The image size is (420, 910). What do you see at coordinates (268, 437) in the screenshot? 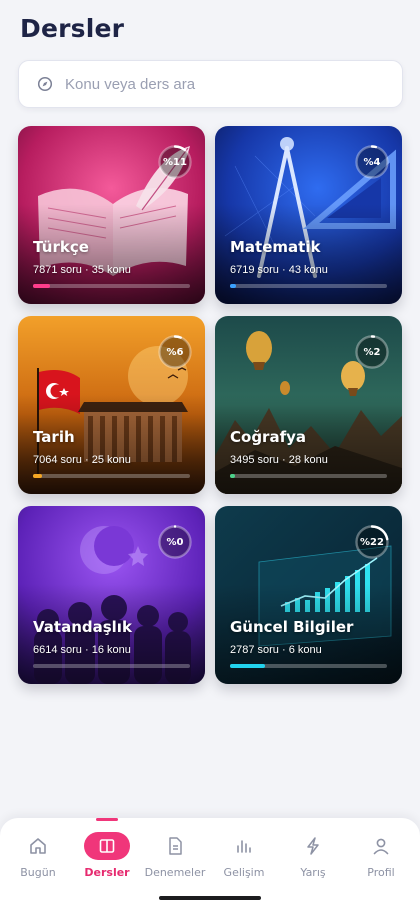
I see `subject-name: Coğrafya` at bounding box center [268, 437].